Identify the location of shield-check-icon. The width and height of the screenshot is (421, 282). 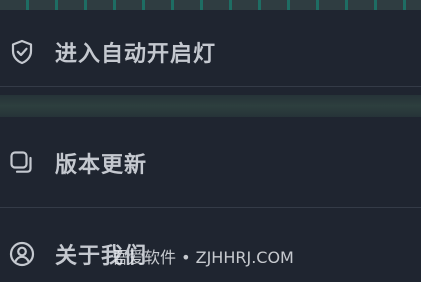
(22, 52).